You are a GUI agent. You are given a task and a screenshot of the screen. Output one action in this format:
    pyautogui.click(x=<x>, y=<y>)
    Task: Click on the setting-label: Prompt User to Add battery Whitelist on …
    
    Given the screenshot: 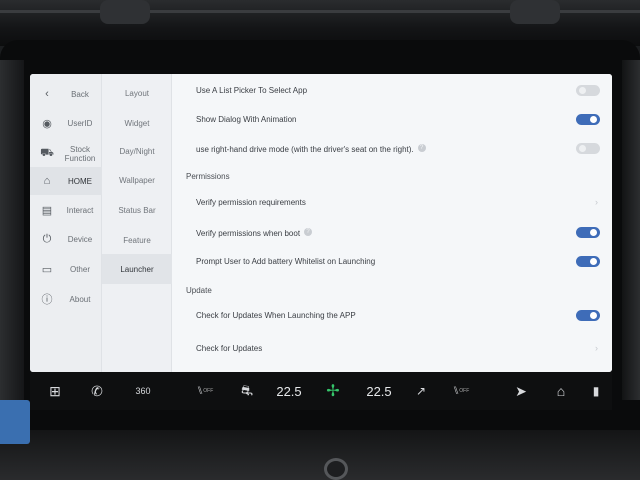 What is the action you would take?
    pyautogui.click(x=286, y=261)
    